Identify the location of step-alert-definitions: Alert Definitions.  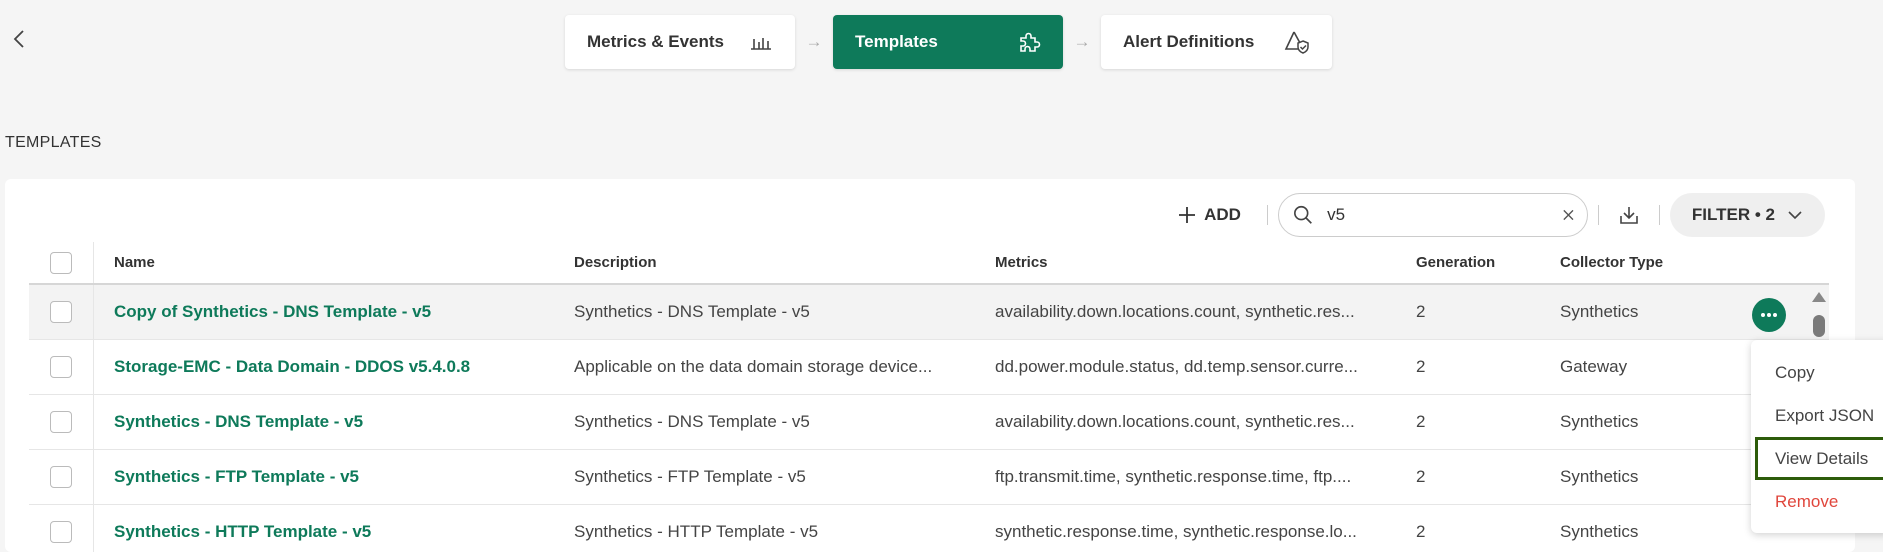
(1216, 42).